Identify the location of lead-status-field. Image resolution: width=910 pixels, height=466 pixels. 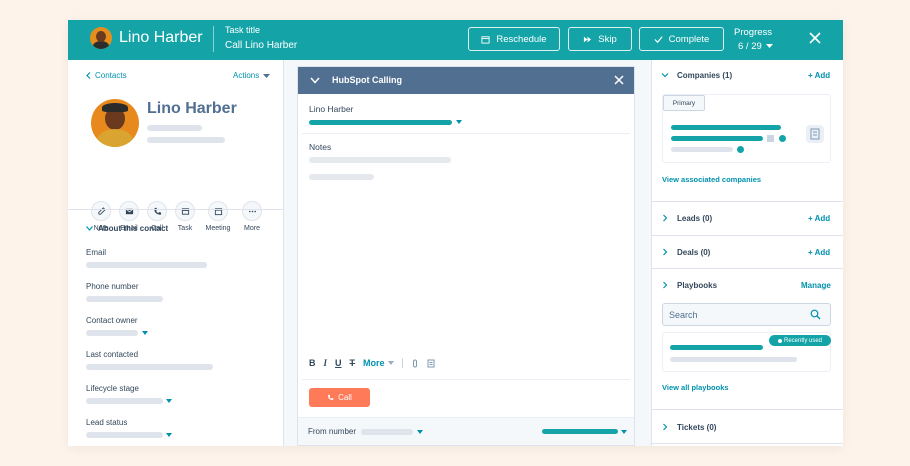
(124, 435).